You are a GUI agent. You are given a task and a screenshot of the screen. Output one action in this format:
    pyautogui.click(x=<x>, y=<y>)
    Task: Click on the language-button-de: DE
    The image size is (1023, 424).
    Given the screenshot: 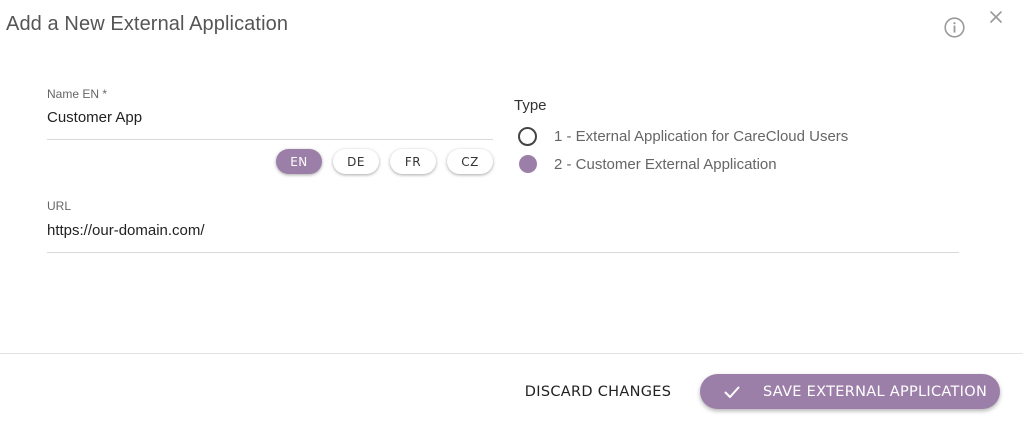 What is the action you would take?
    pyautogui.click(x=356, y=161)
    